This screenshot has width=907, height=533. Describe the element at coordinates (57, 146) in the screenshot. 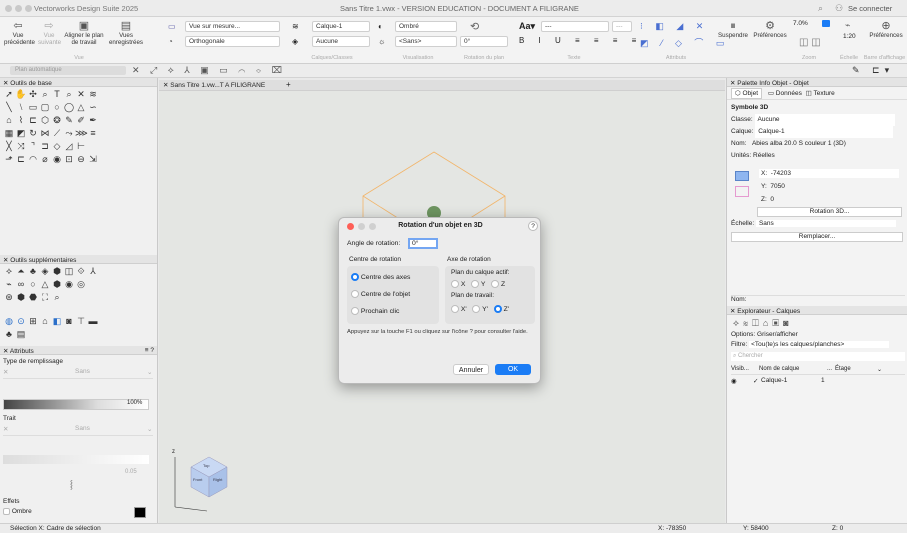

I see `attr-map-tool-icon: ◇` at that location.